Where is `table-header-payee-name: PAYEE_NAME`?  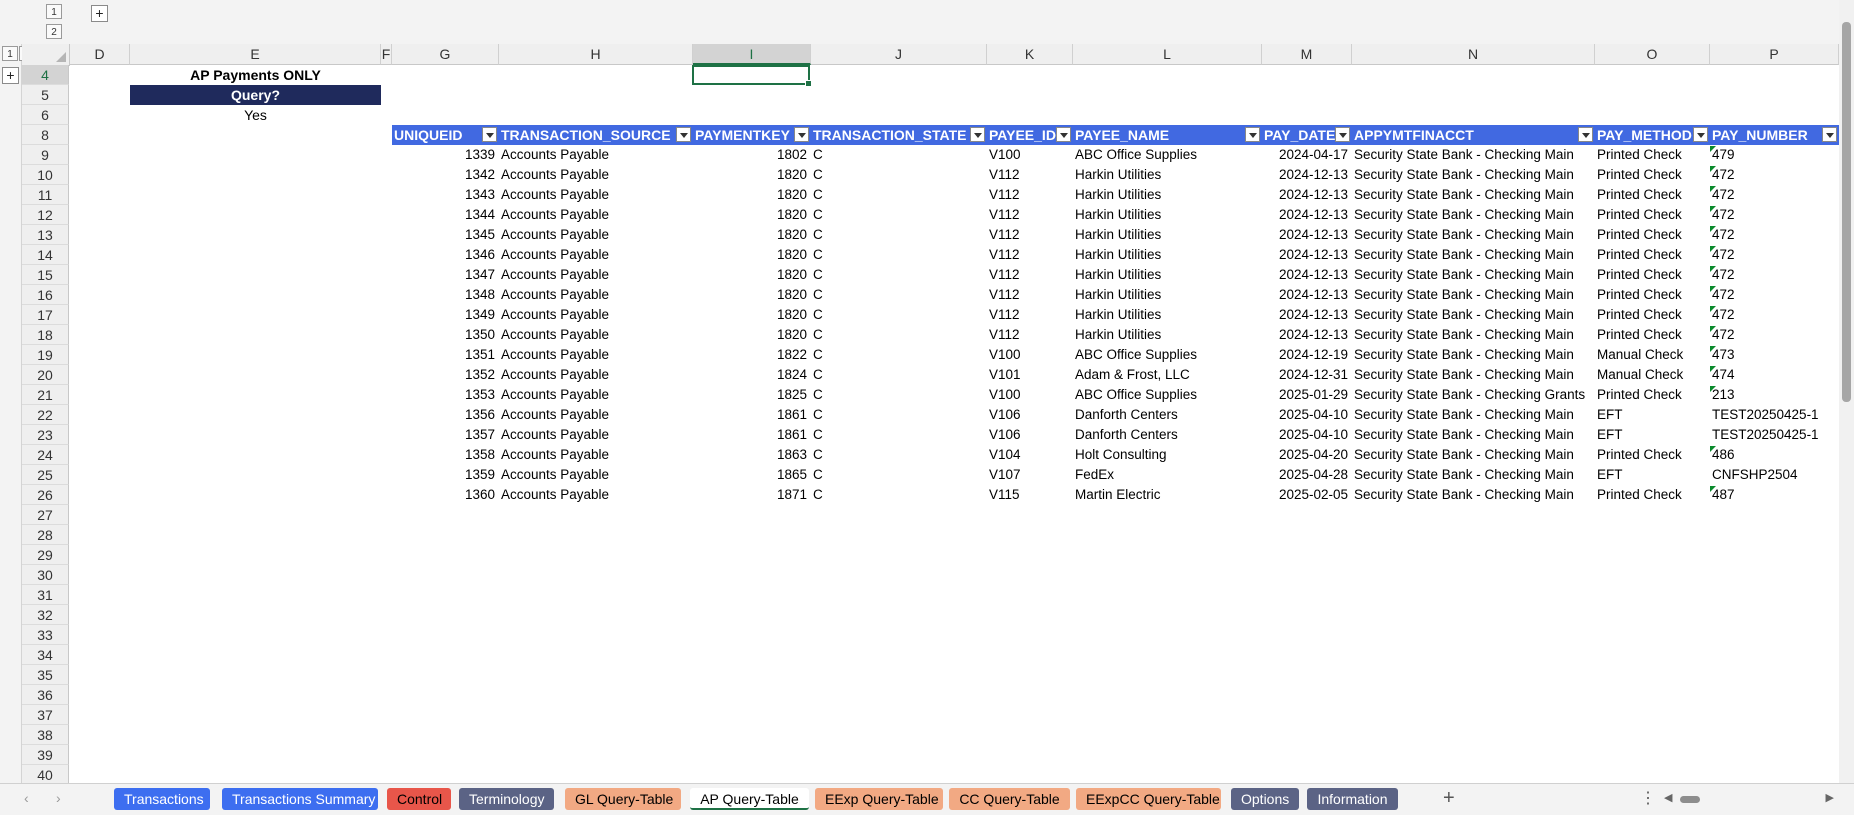 table-header-payee-name: PAYEE_NAME is located at coordinates (1167, 135).